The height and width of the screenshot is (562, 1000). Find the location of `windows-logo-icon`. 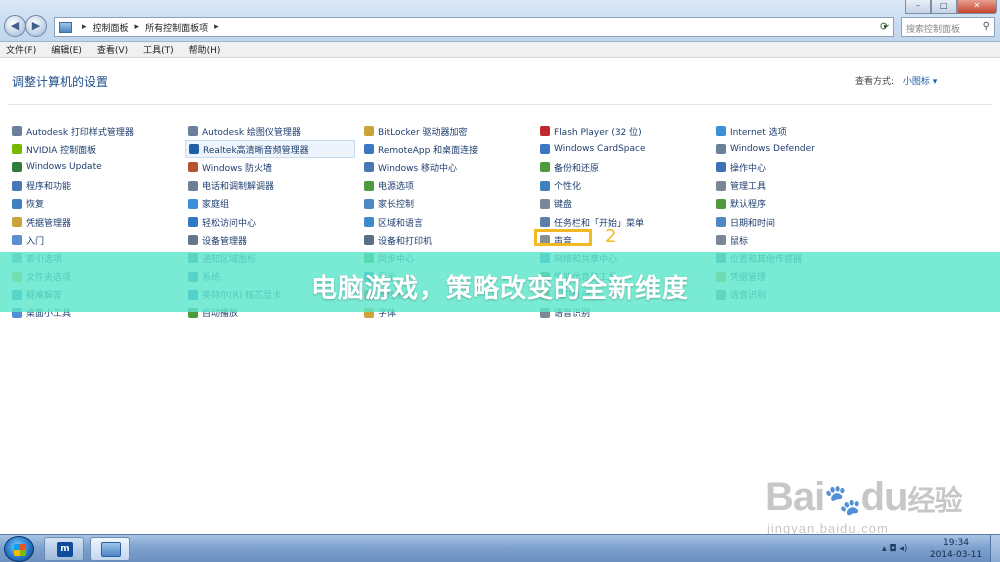

windows-logo-icon is located at coordinates (20, 550).